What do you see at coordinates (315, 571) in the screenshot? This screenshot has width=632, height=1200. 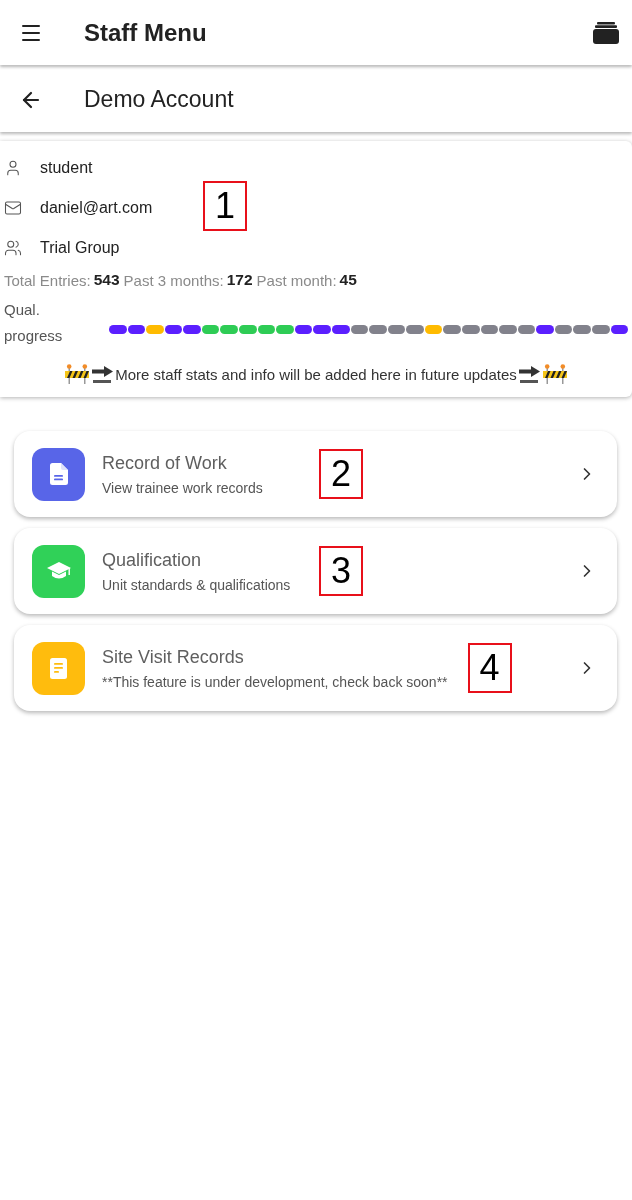 I see `menu-card: Qualification Unit standards & qualifications 3` at bounding box center [315, 571].